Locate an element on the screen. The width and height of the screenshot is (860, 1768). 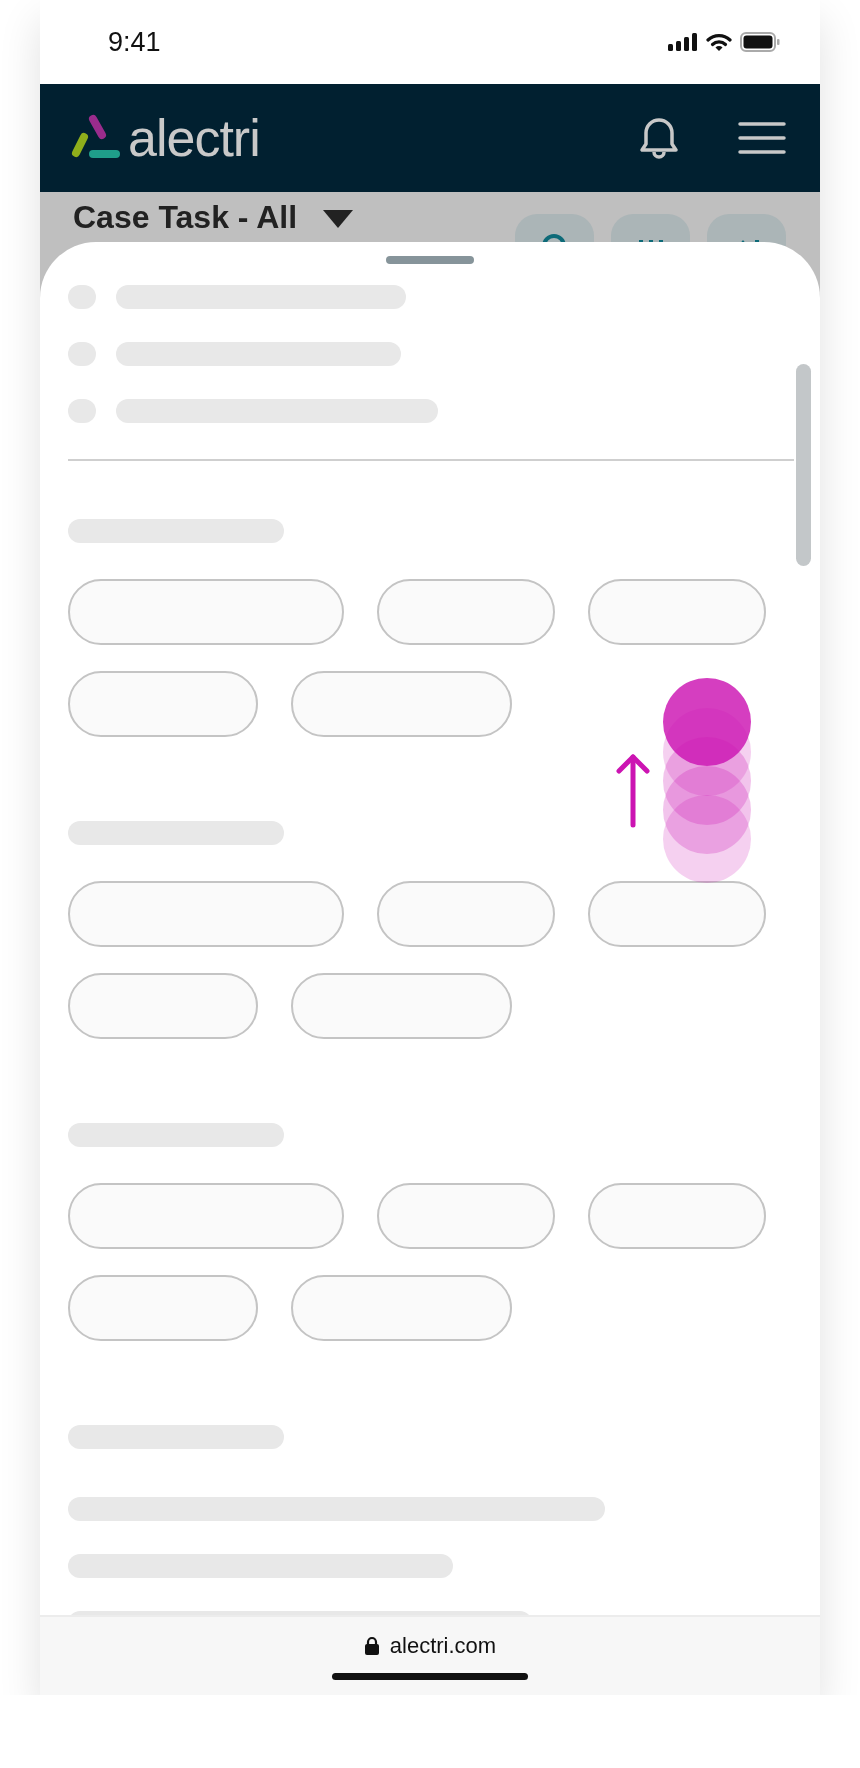
menu-icon is located at coordinates (762, 138).